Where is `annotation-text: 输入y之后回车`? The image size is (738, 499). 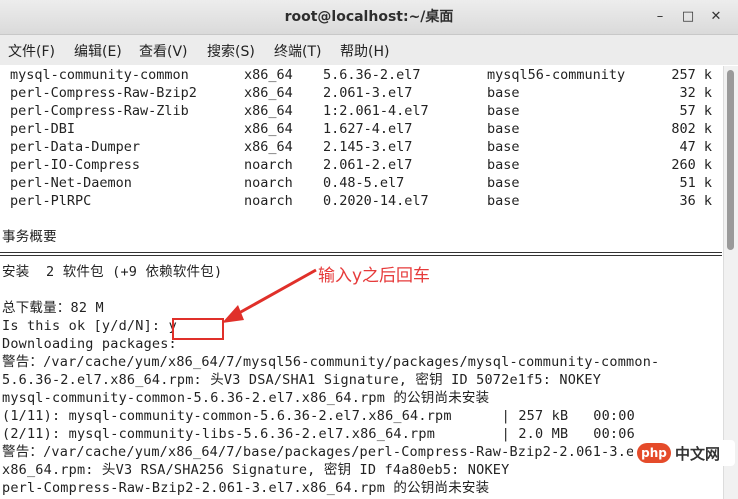 annotation-text: 输入y之后回车 is located at coordinates (374, 276).